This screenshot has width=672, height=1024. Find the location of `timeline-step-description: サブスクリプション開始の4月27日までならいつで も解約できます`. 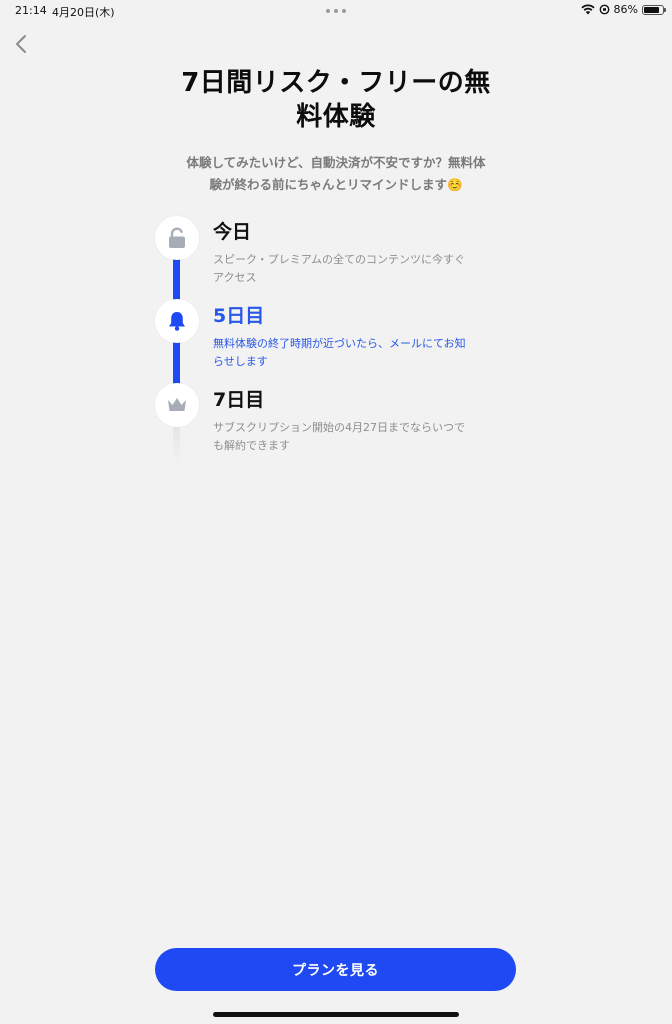

timeline-step-description: サブスクリプション開始の4月27日までならいつで も解約できます is located at coordinates (358, 437).